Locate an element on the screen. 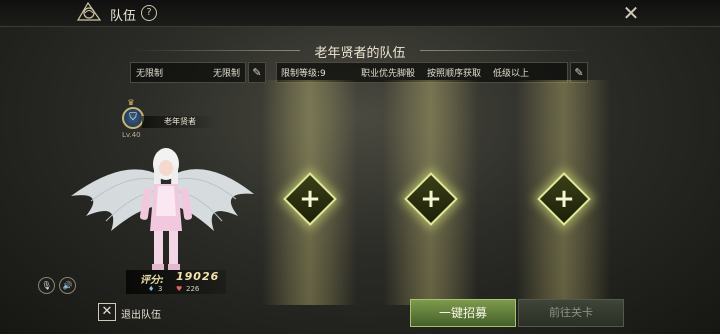  exit-team-label: 退出队伍 is located at coordinates (141, 313).